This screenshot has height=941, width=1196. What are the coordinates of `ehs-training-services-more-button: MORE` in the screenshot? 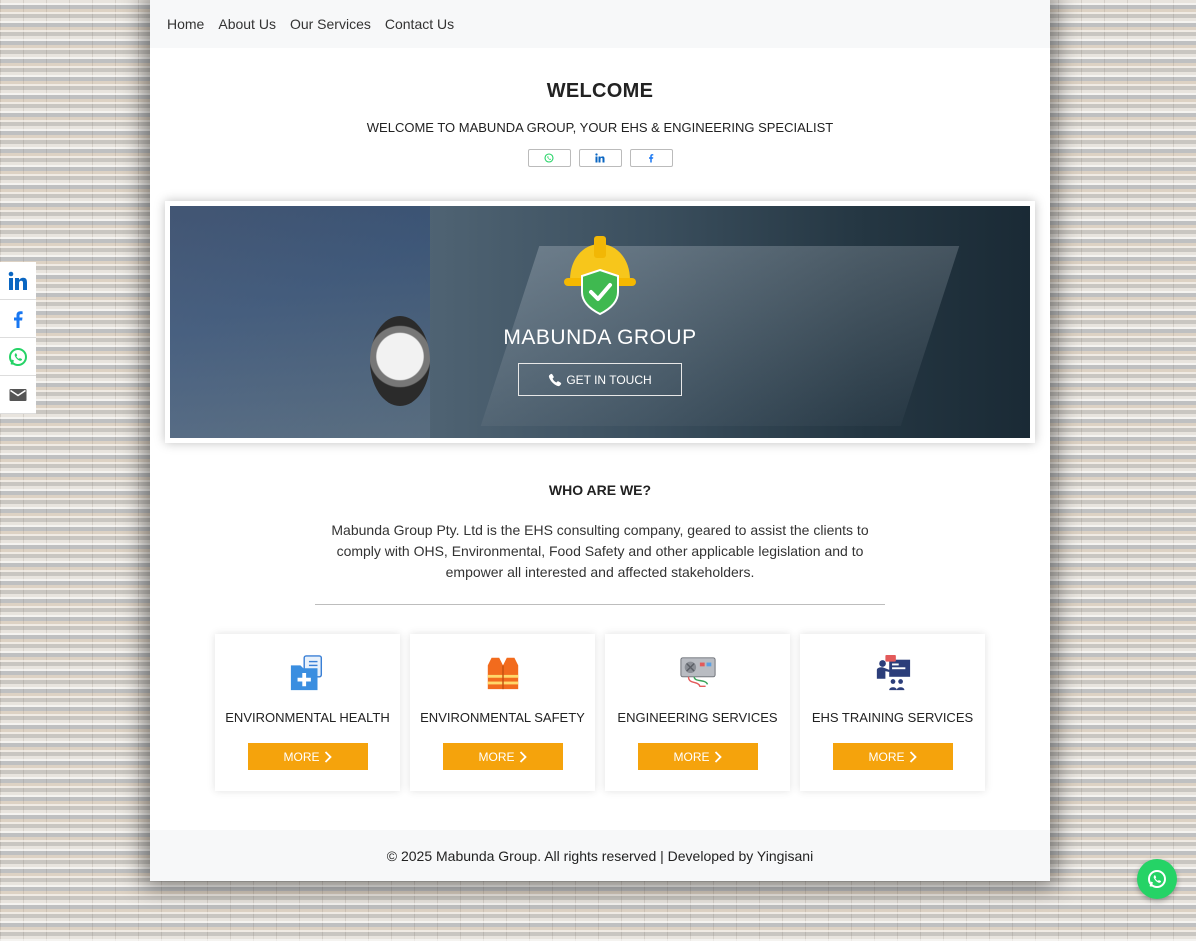 It's located at (892, 756).